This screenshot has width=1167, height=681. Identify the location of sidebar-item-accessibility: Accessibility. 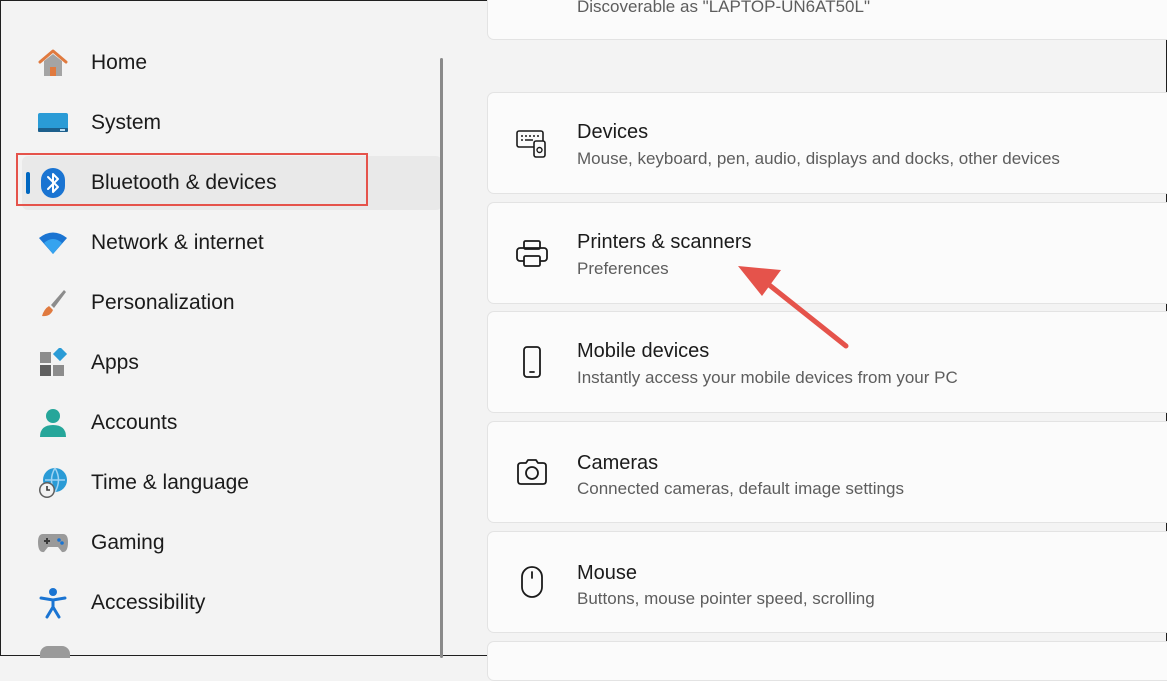
(232, 603).